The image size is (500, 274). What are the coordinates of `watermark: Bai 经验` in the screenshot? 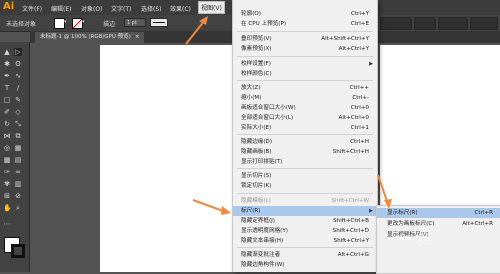 It's located at (416, 237).